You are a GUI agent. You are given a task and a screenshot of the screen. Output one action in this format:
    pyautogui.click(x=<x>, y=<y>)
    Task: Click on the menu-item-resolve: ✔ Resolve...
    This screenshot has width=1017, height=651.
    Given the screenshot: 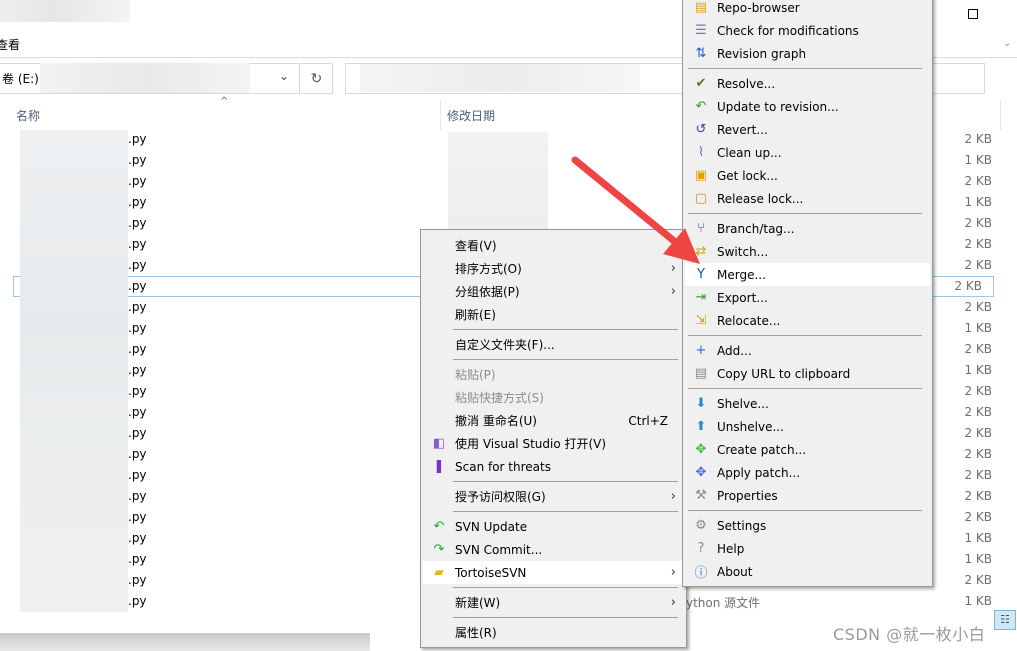 What is the action you would take?
    pyautogui.click(x=807, y=83)
    